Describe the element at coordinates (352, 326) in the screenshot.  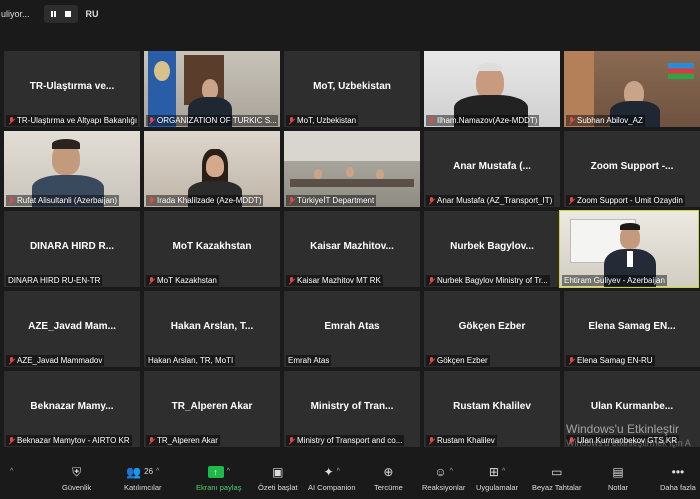
I see `participant-display-name: Emrah Atas` at that location.